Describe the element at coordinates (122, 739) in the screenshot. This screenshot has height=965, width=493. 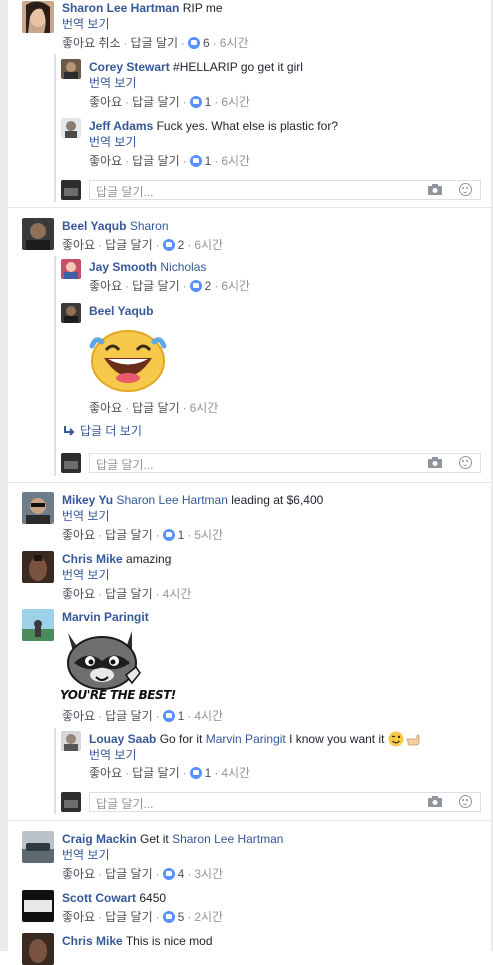
I see `author-name: Louay Saab` at that location.